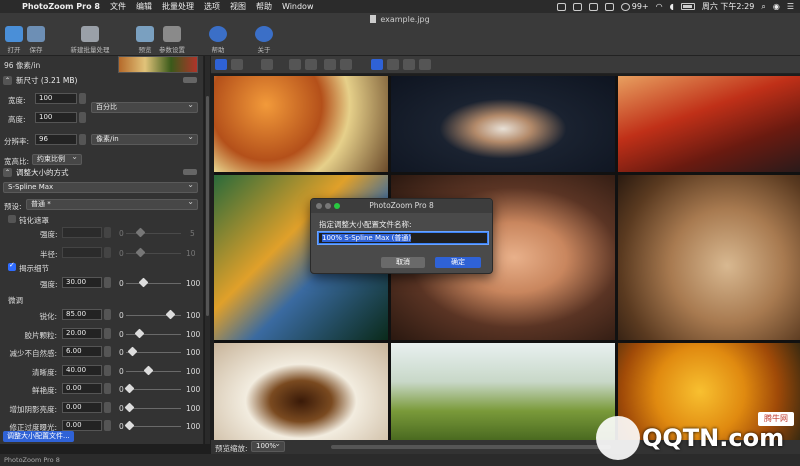  I want to click on help-button: 帮助, so click(218, 40).